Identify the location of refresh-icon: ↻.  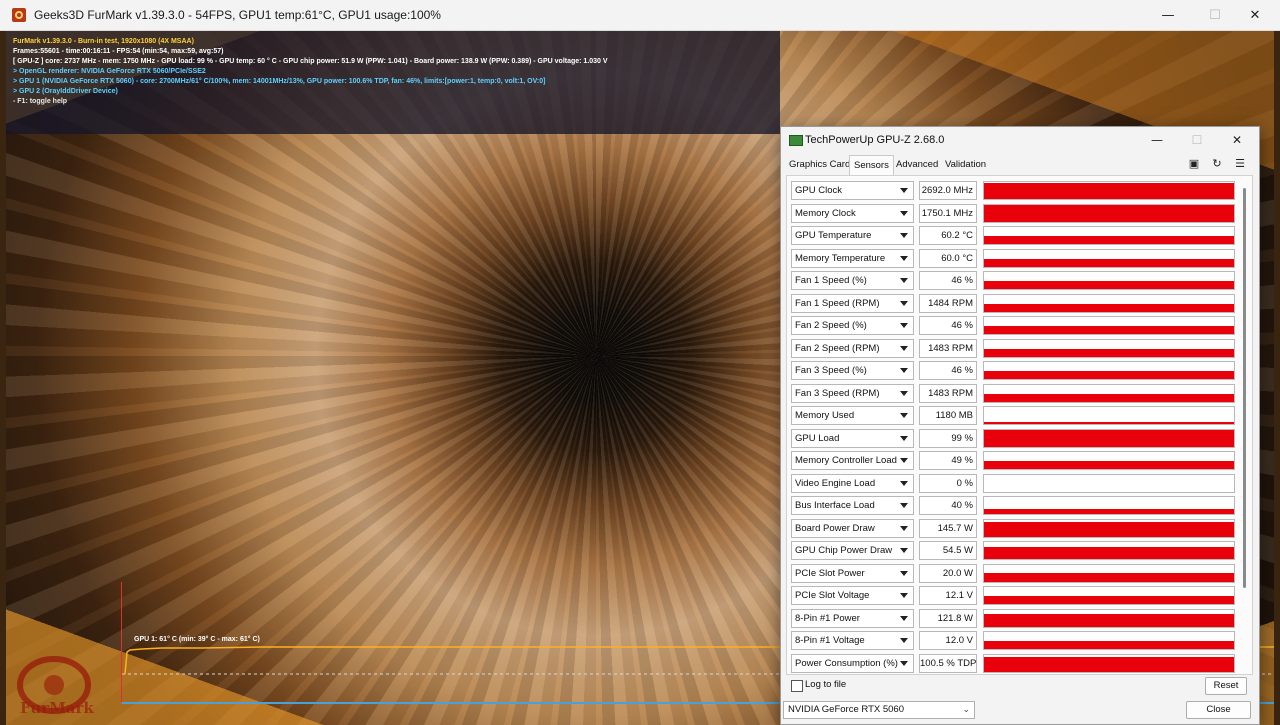
(1217, 164).